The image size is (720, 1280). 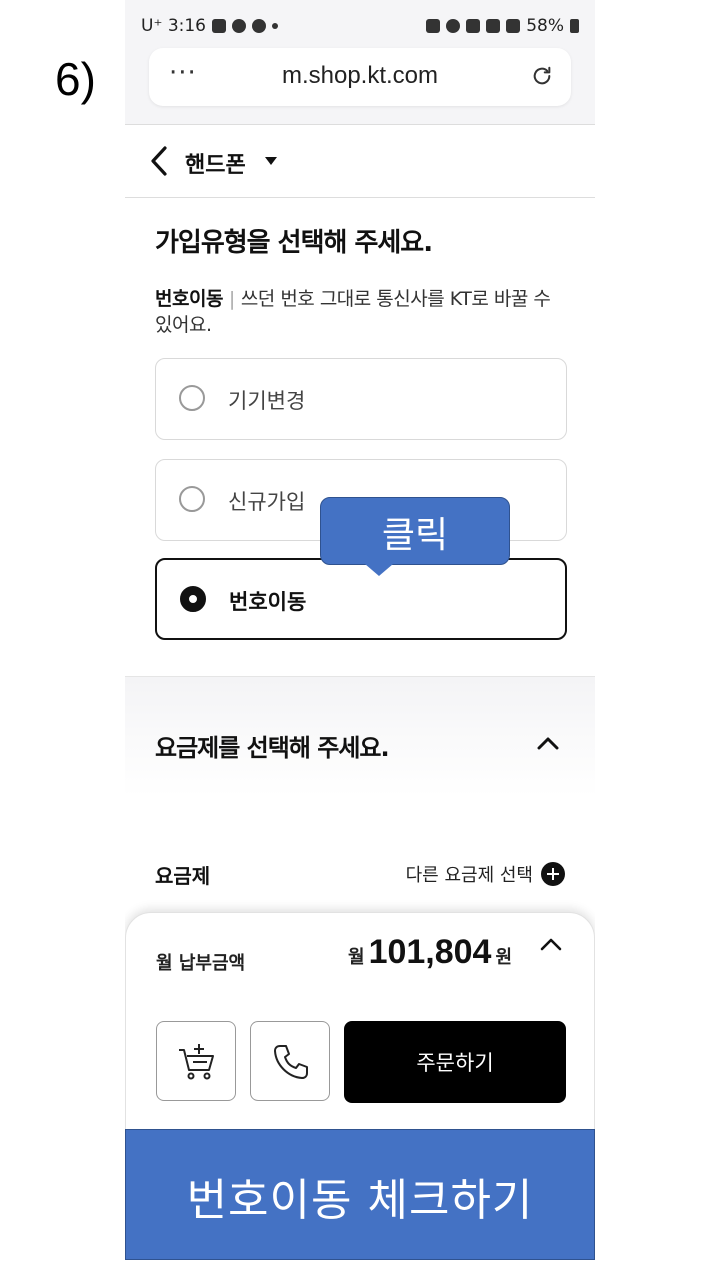 What do you see at coordinates (189, 299) in the screenshot?
I see `description-bold: 번호이동` at bounding box center [189, 299].